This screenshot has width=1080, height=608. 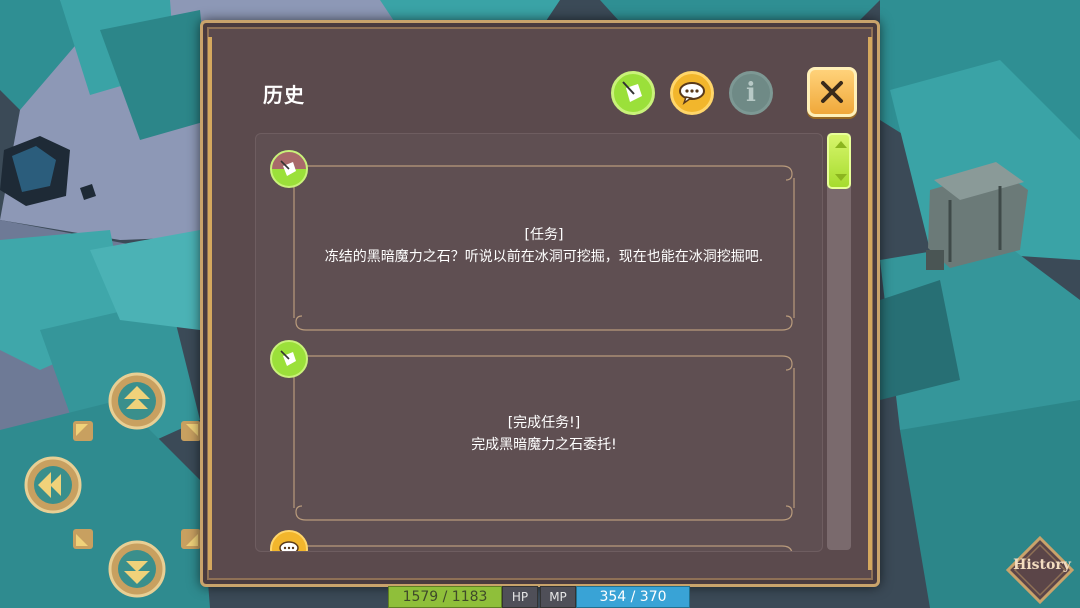 I want to click on history-entry: [完成任务!] 完成黑暗魔力之石委托!, so click(x=533, y=431).